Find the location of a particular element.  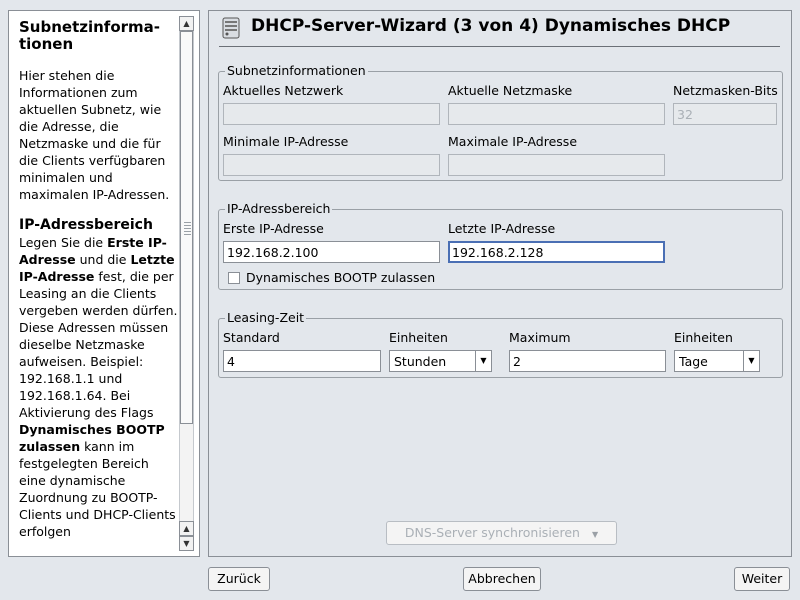

help-scrollbar: ▲ ▲ ▼ is located at coordinates (186, 284).